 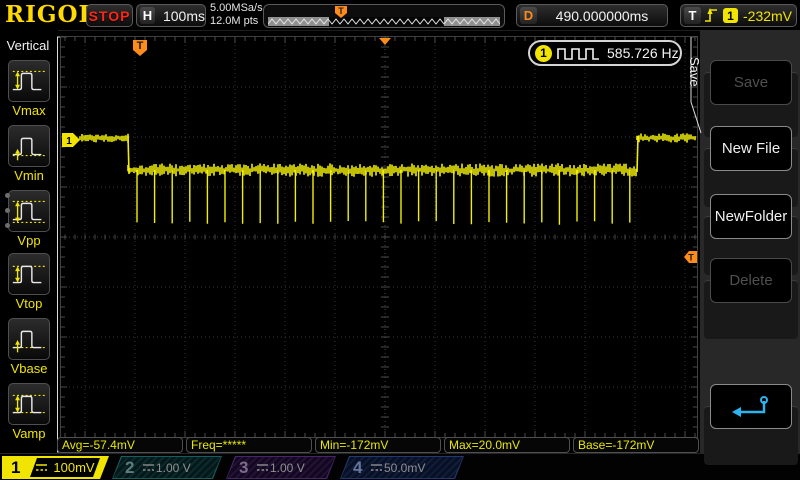 I want to click on menu-button-vmin, so click(x=29, y=146).